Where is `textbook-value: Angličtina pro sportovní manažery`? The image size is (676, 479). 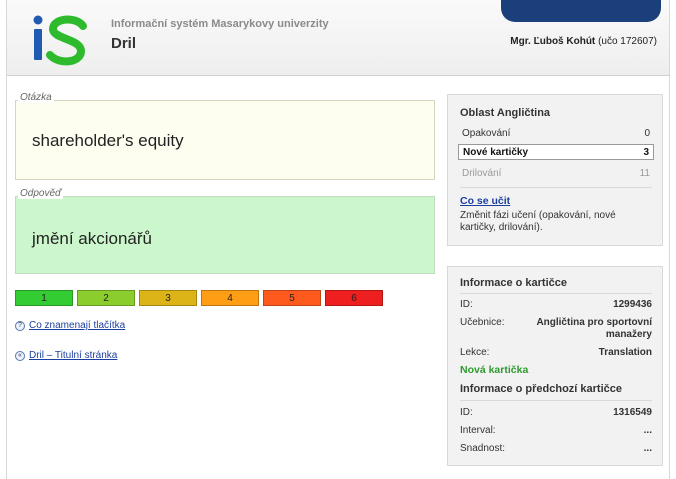
textbook-value: Angličtina pro sportovní manažery is located at coordinates (594, 328).